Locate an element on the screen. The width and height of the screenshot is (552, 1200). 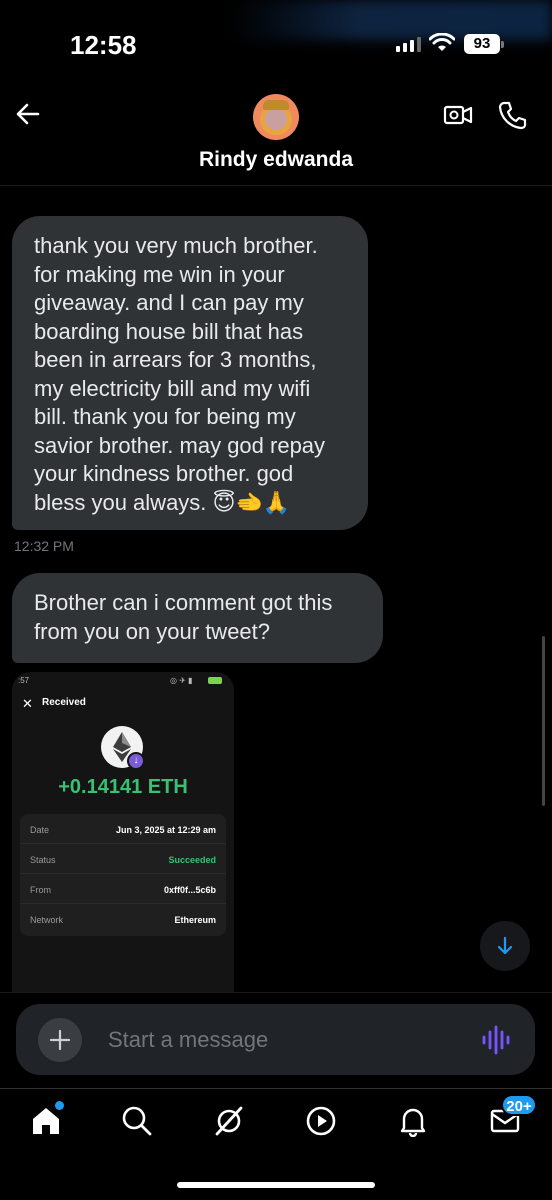
status-glow is located at coordinates (391, 20).